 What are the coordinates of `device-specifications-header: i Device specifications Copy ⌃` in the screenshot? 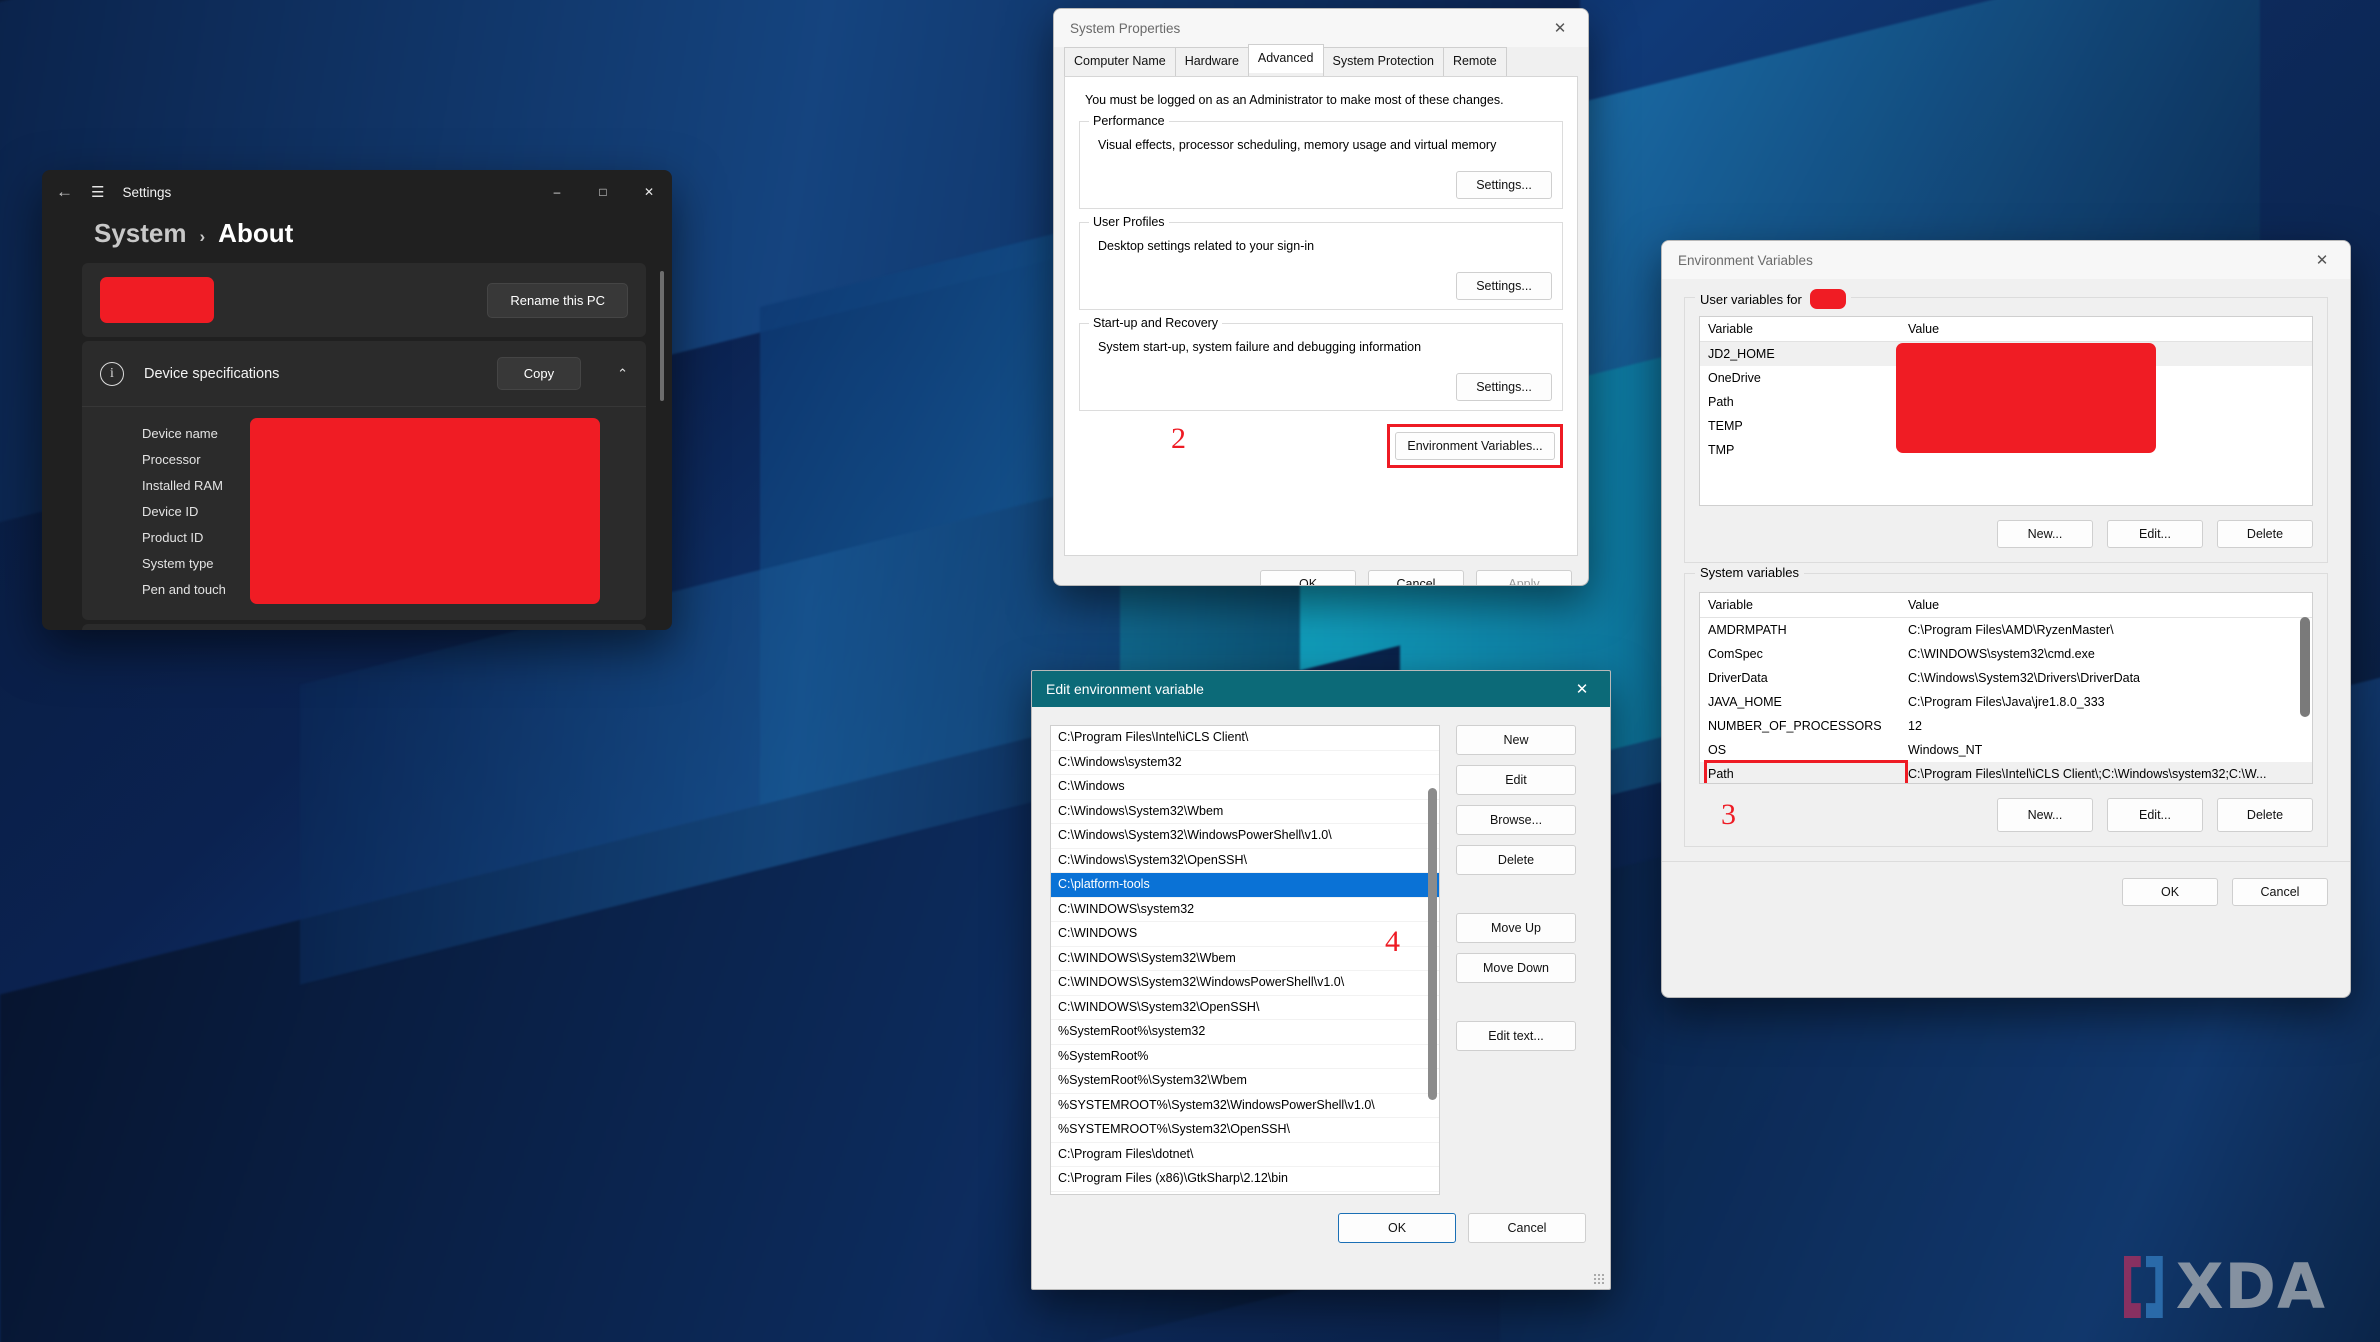 It's located at (364, 374).